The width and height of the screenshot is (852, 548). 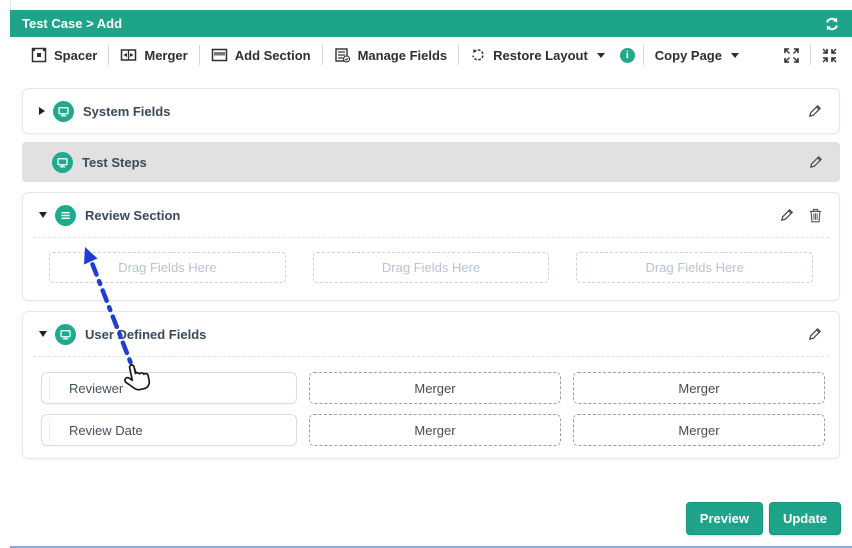 I want to click on add-section-button: Add Section, so click(x=261, y=55).